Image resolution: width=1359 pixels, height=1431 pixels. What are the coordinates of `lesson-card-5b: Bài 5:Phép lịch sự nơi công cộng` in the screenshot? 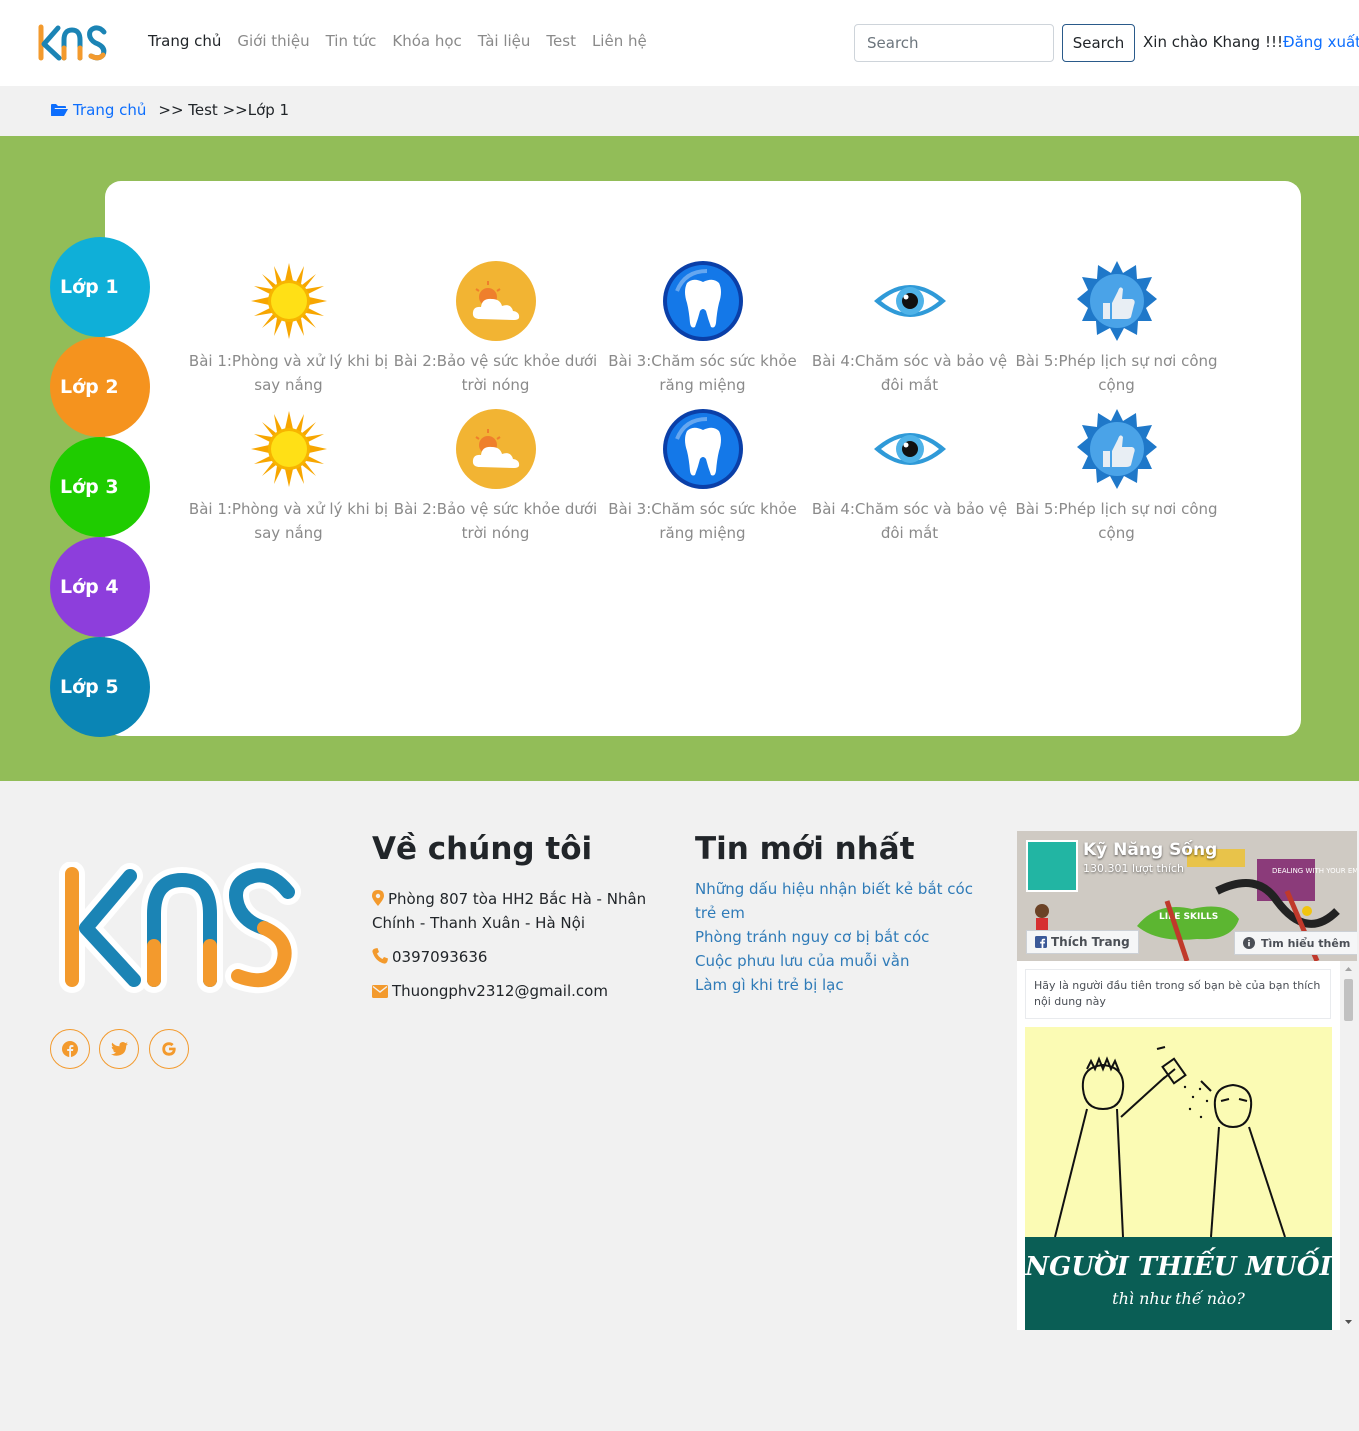 It's located at (1116, 477).